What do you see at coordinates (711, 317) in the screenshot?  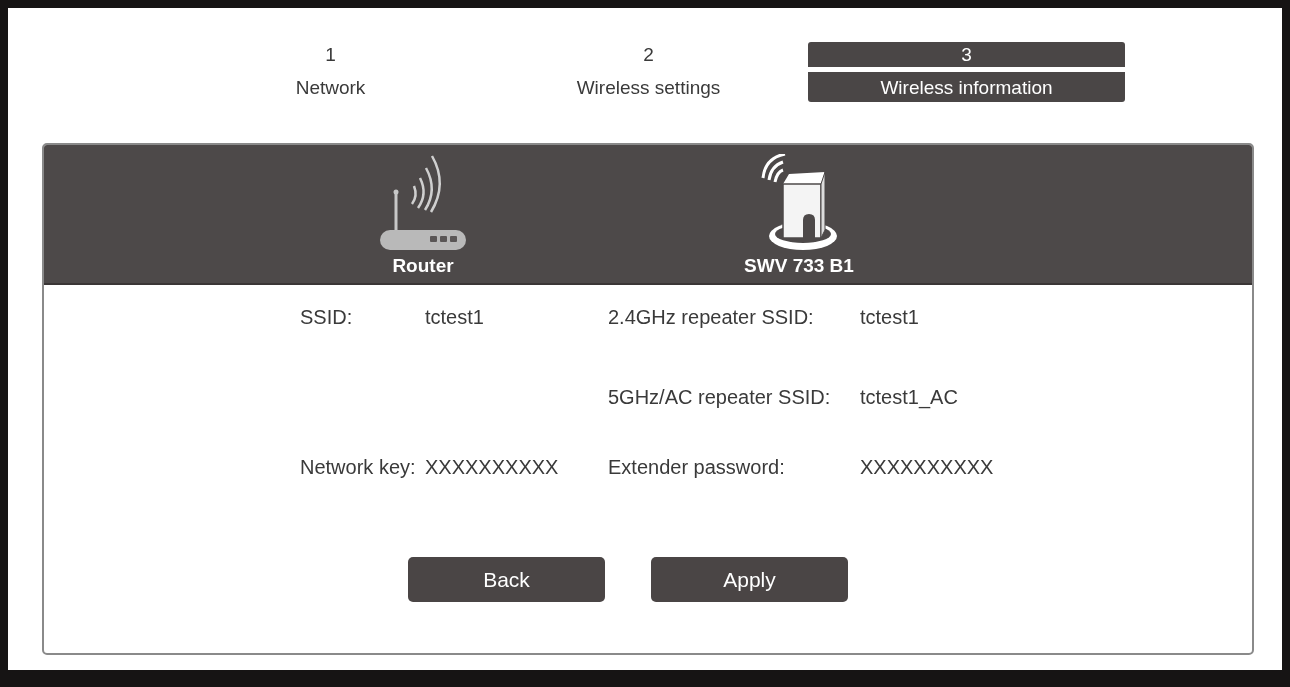 I see `field-label: 2.4GHz repeater SSID:` at bounding box center [711, 317].